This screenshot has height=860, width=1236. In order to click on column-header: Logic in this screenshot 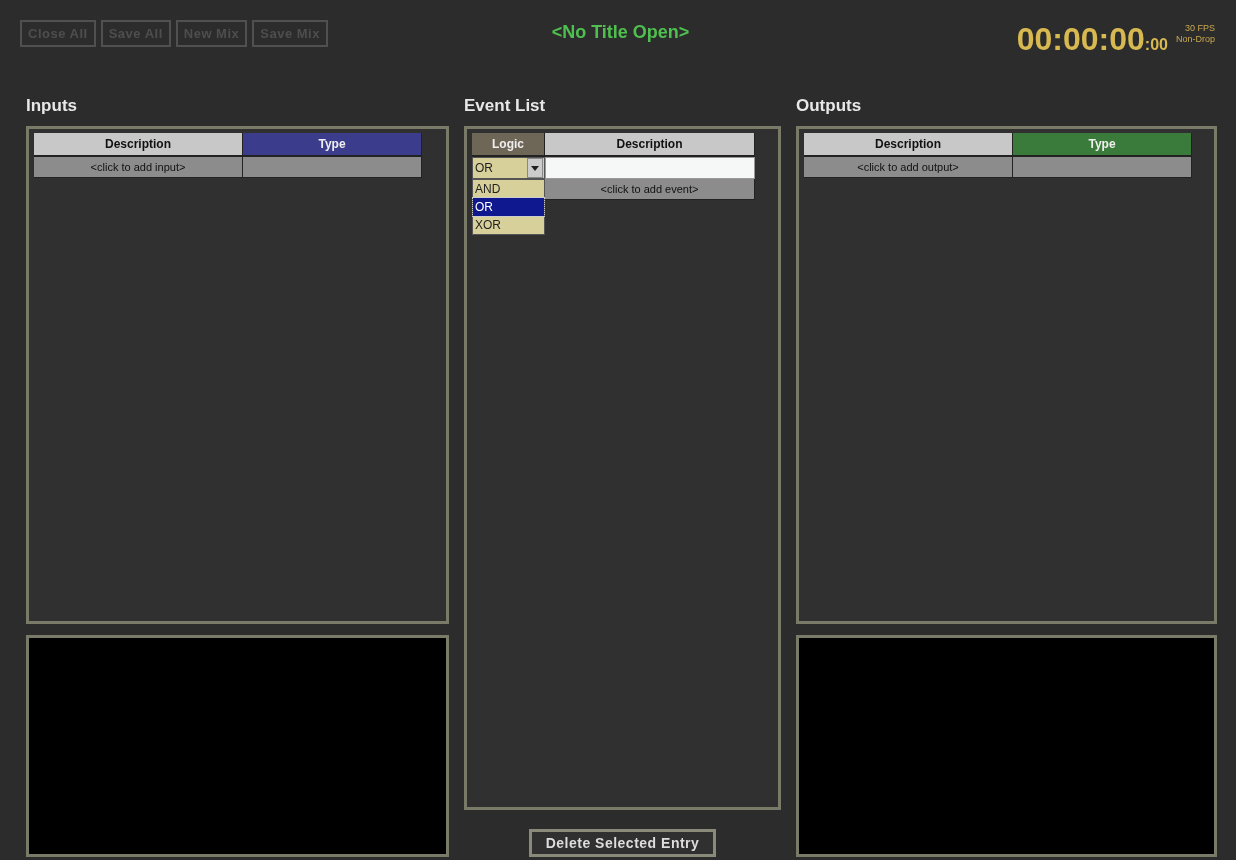, I will do `click(508, 145)`.